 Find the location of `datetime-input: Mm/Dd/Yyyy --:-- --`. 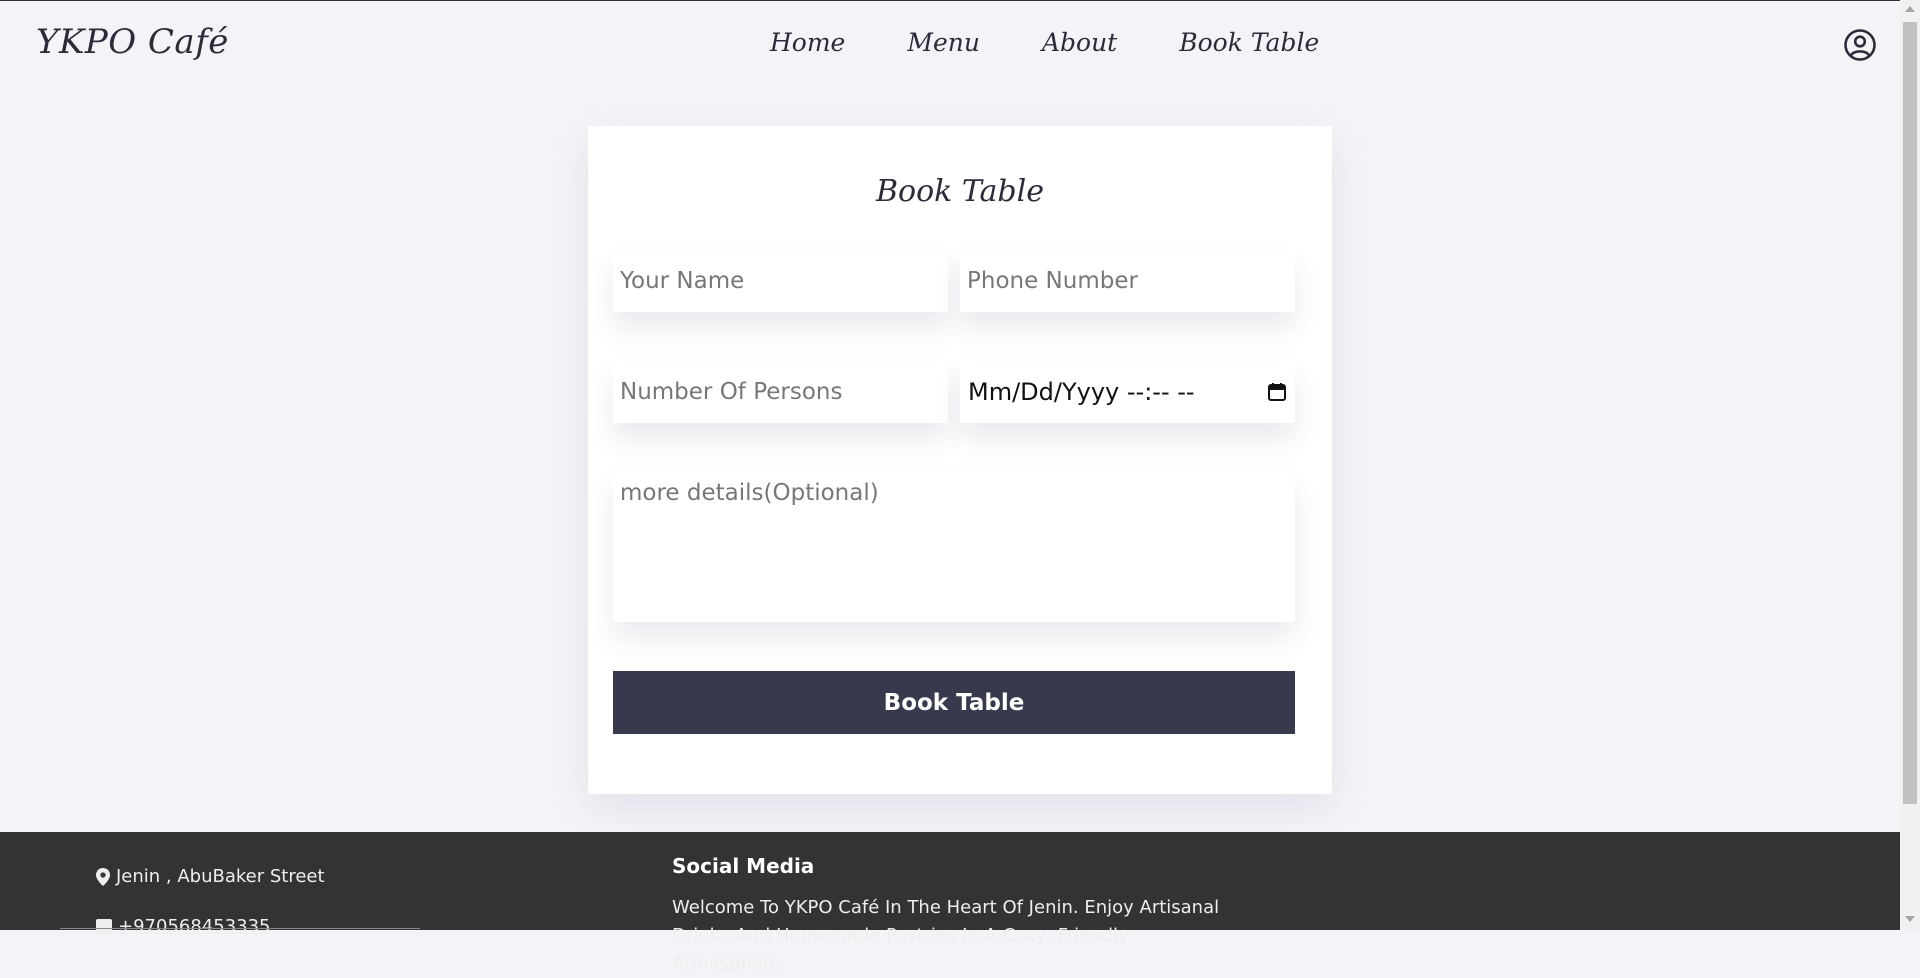

datetime-input: Mm/Dd/Yyyy --:-- -- is located at coordinates (1127, 392).